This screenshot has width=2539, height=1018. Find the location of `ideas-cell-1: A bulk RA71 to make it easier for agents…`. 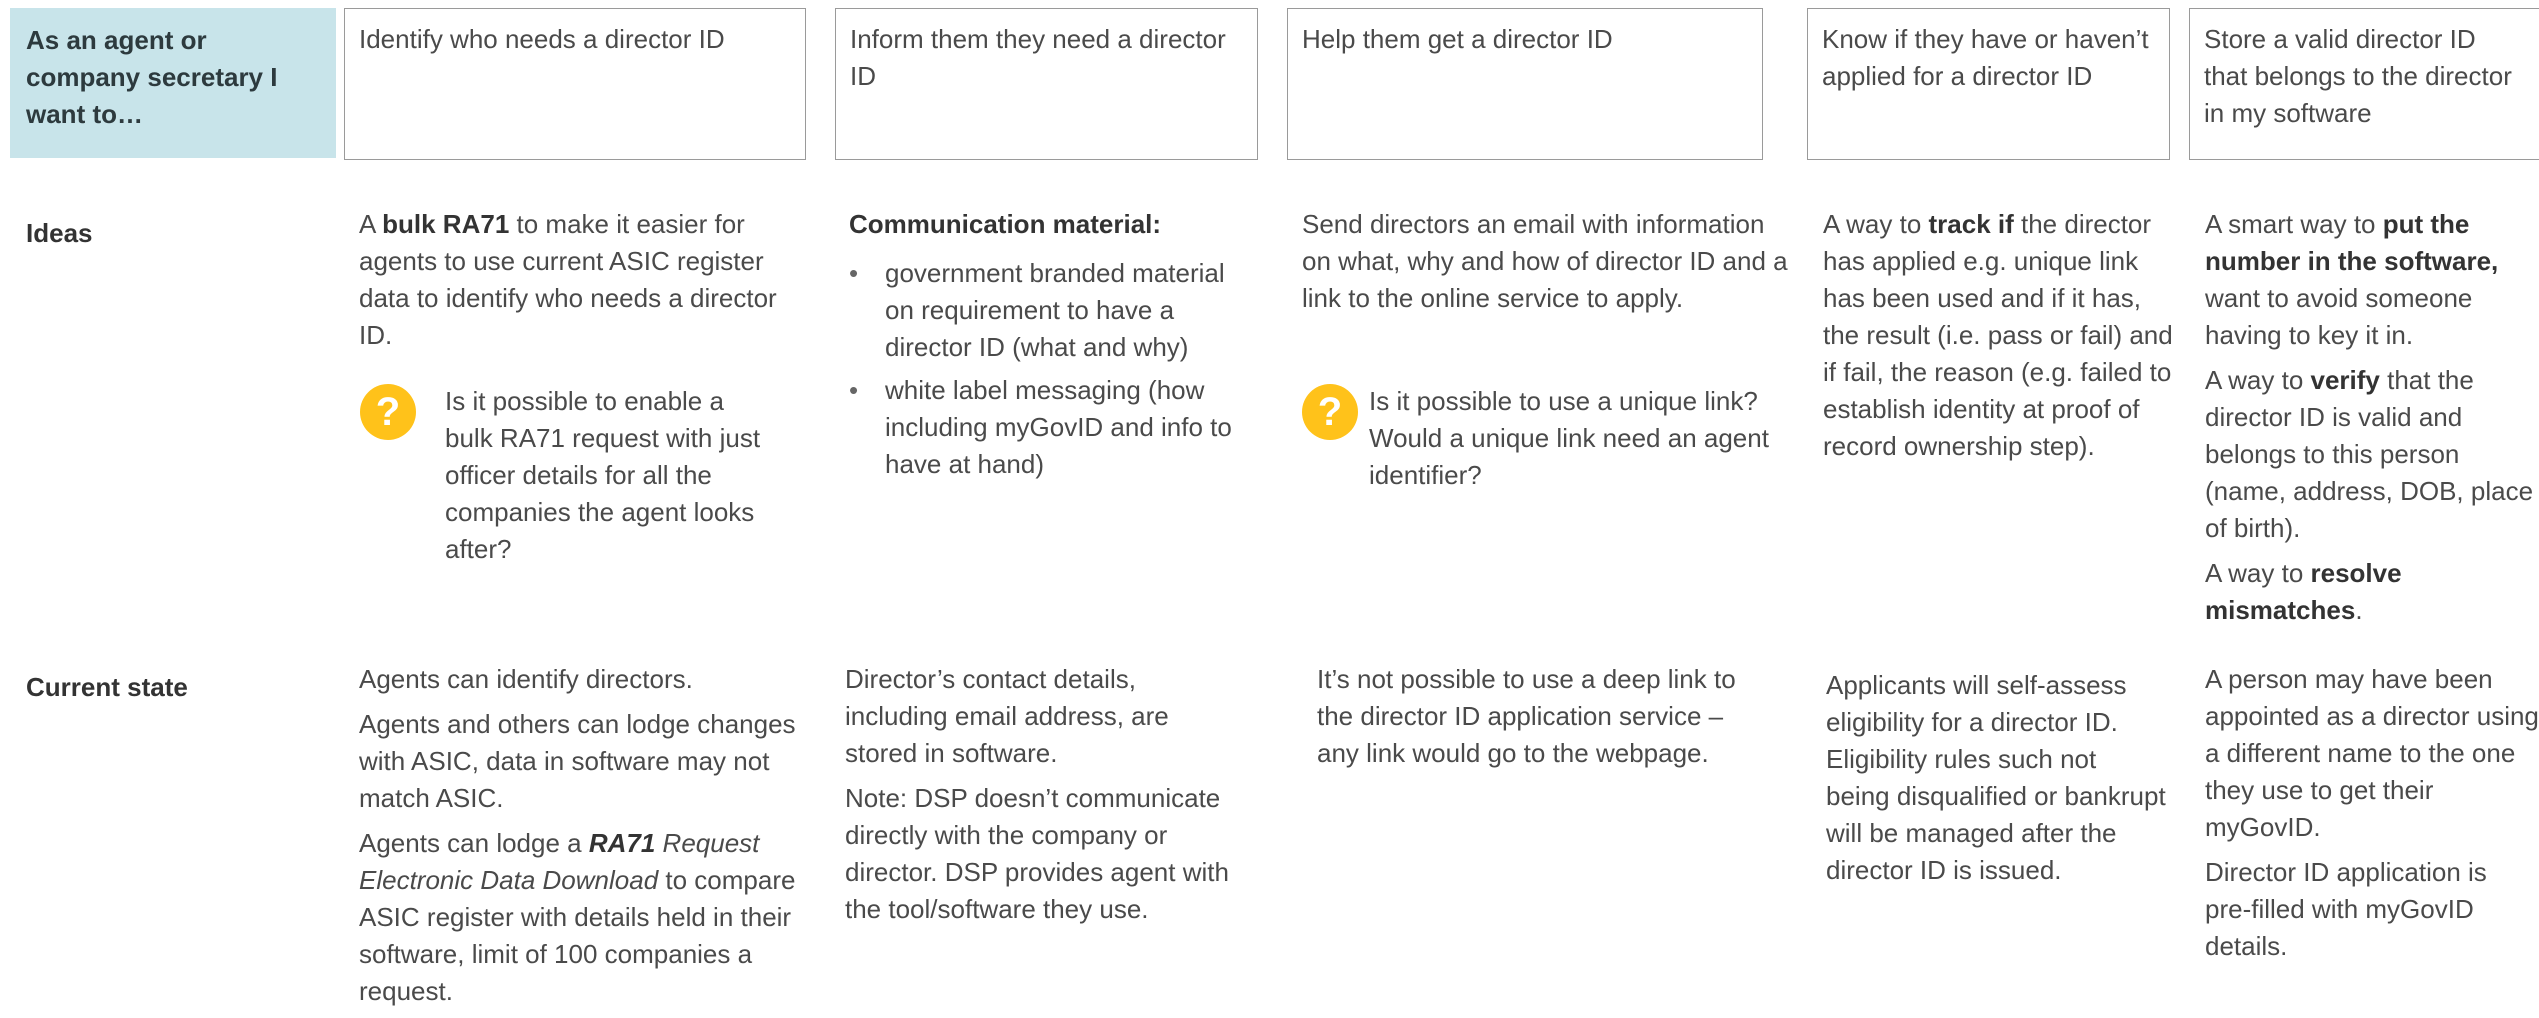

ideas-cell-1: A bulk RA71 to make it easier for agents… is located at coordinates (568, 279).